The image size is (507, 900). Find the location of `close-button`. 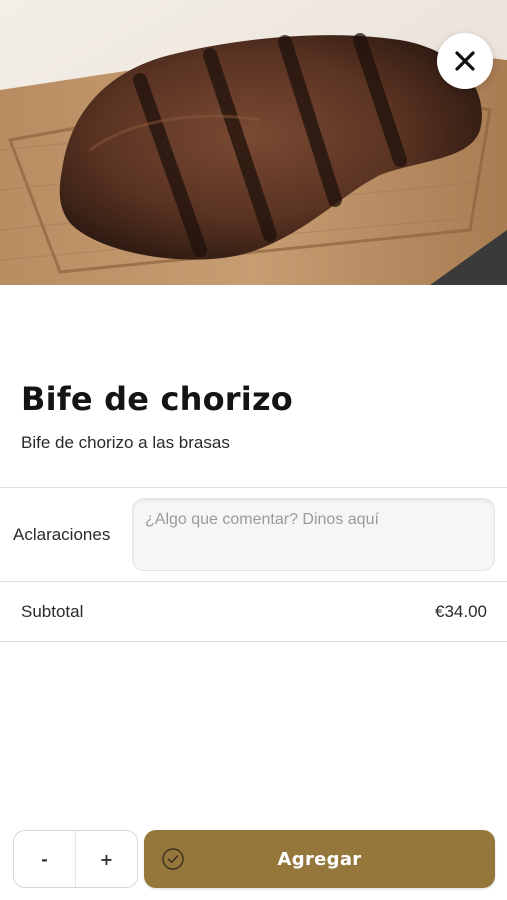

close-button is located at coordinates (465, 61).